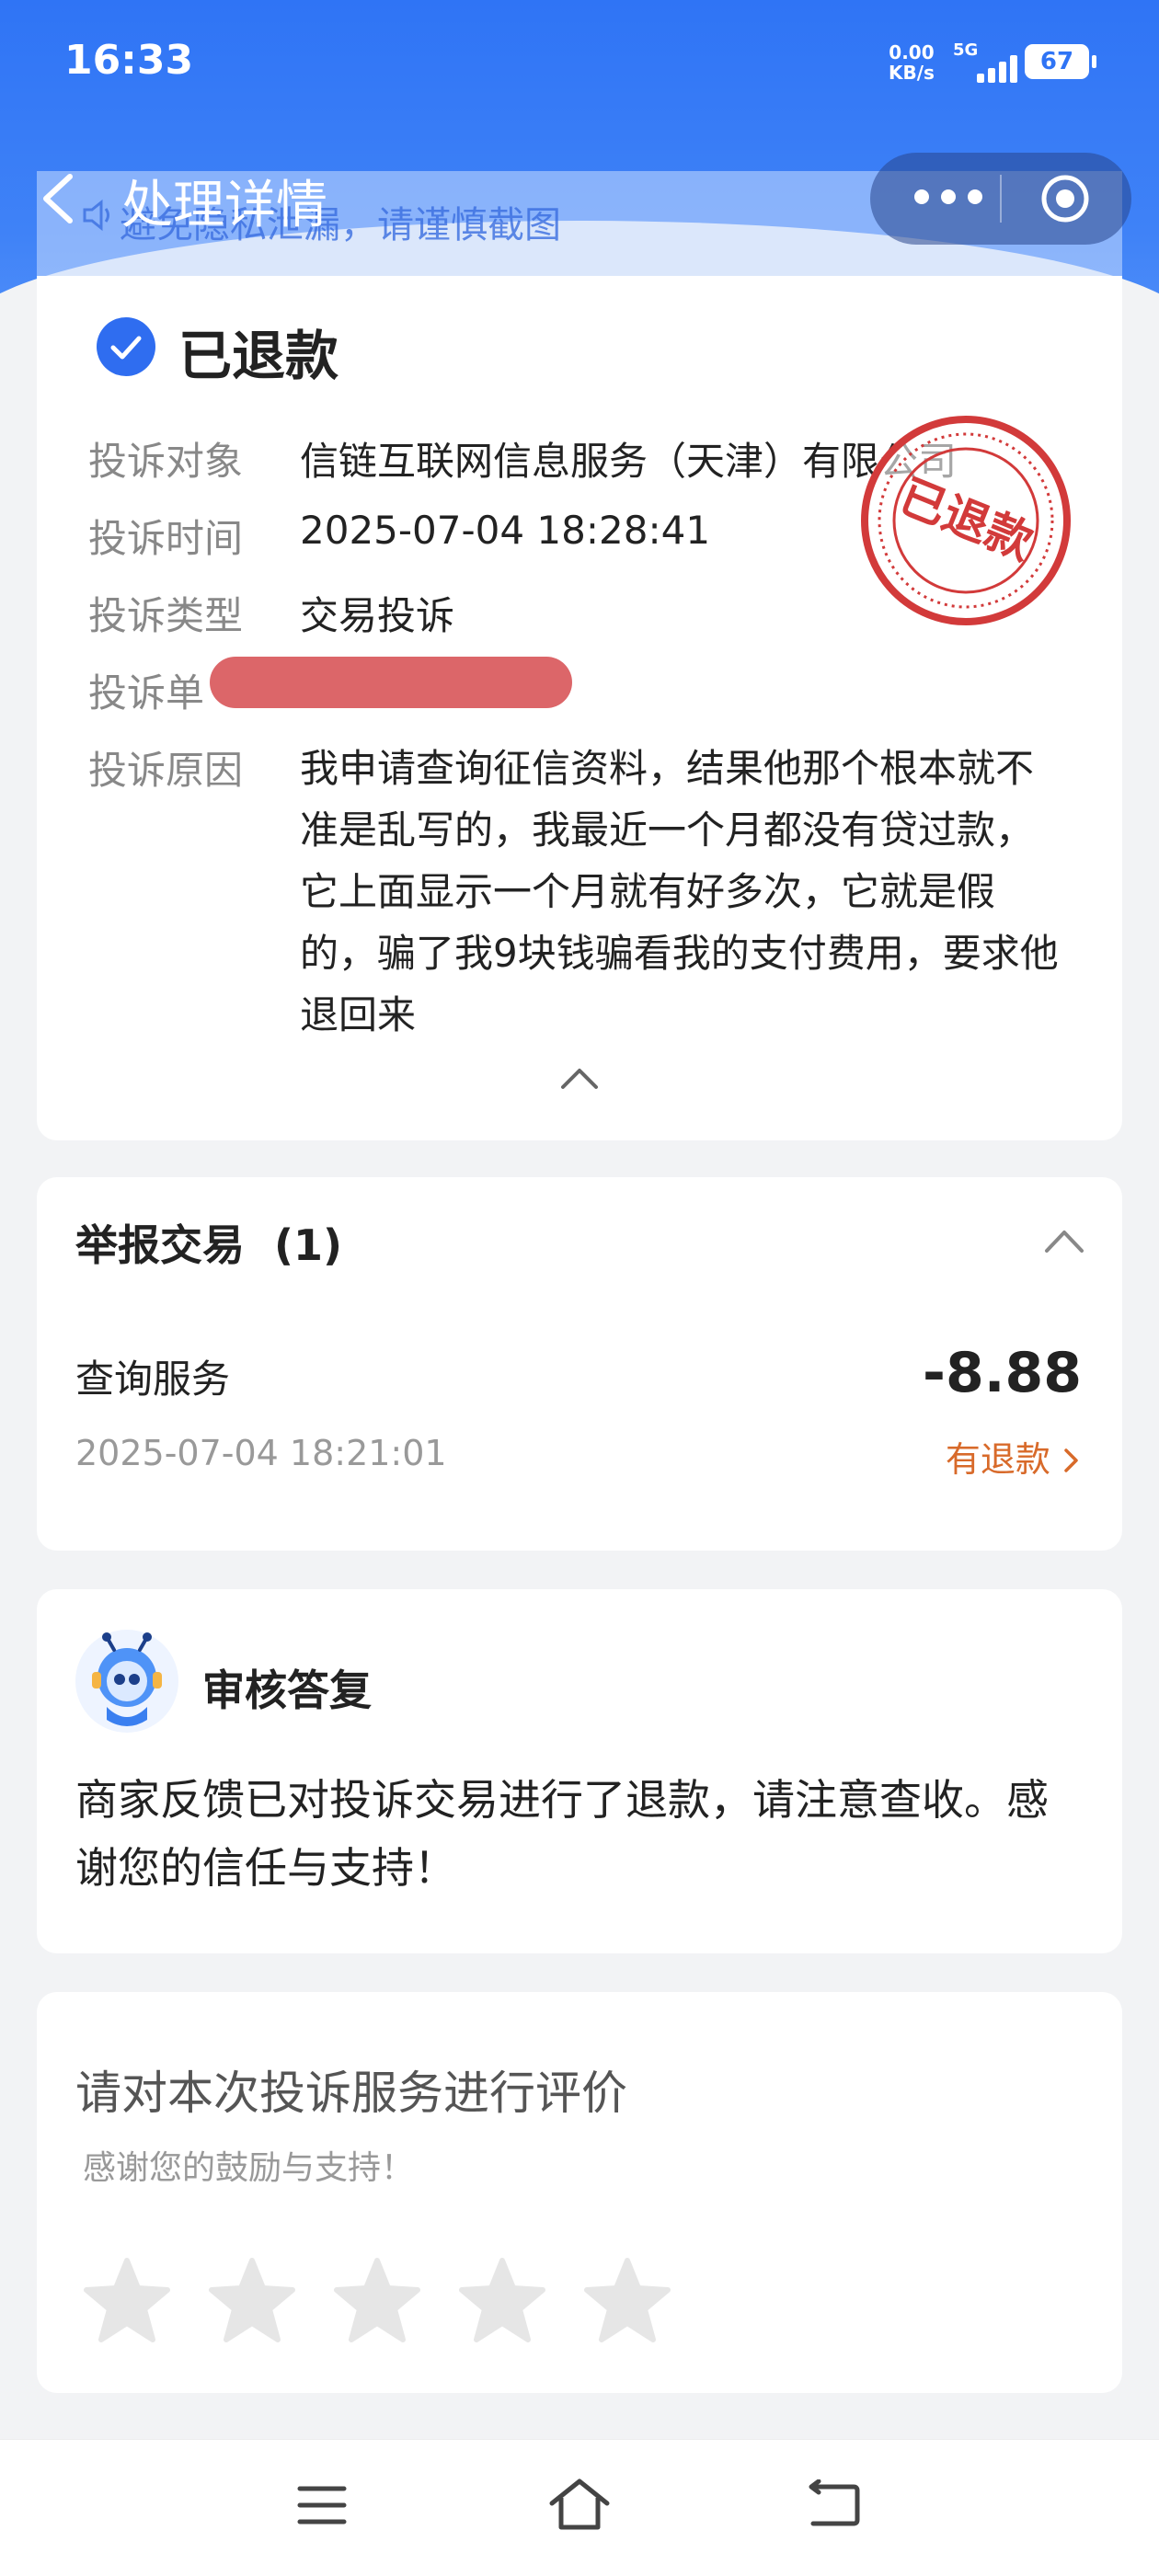 This screenshot has height=2576, width=1159. What do you see at coordinates (146, 693) in the screenshot?
I see `label-complaint-number: 投诉单` at bounding box center [146, 693].